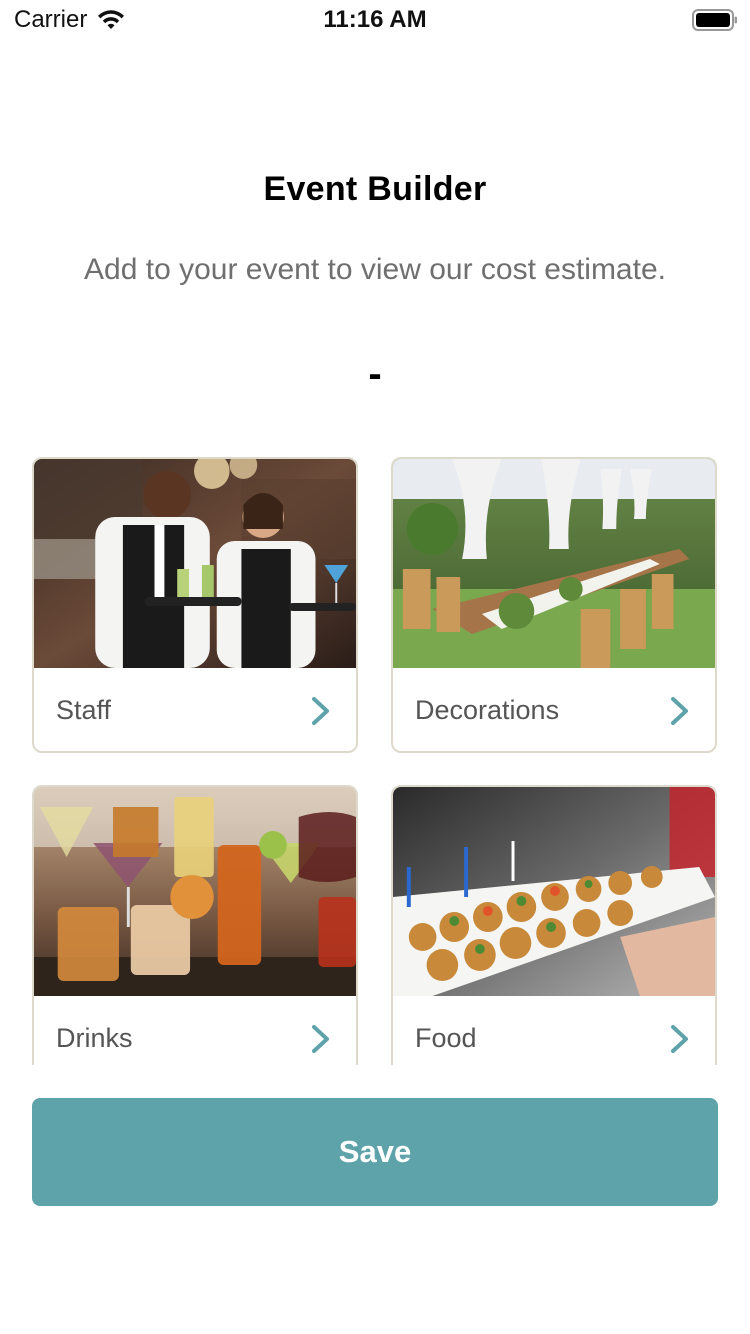 The width and height of the screenshot is (750, 1334). Describe the element at coordinates (446, 1038) in the screenshot. I see `card-label: Food` at that location.